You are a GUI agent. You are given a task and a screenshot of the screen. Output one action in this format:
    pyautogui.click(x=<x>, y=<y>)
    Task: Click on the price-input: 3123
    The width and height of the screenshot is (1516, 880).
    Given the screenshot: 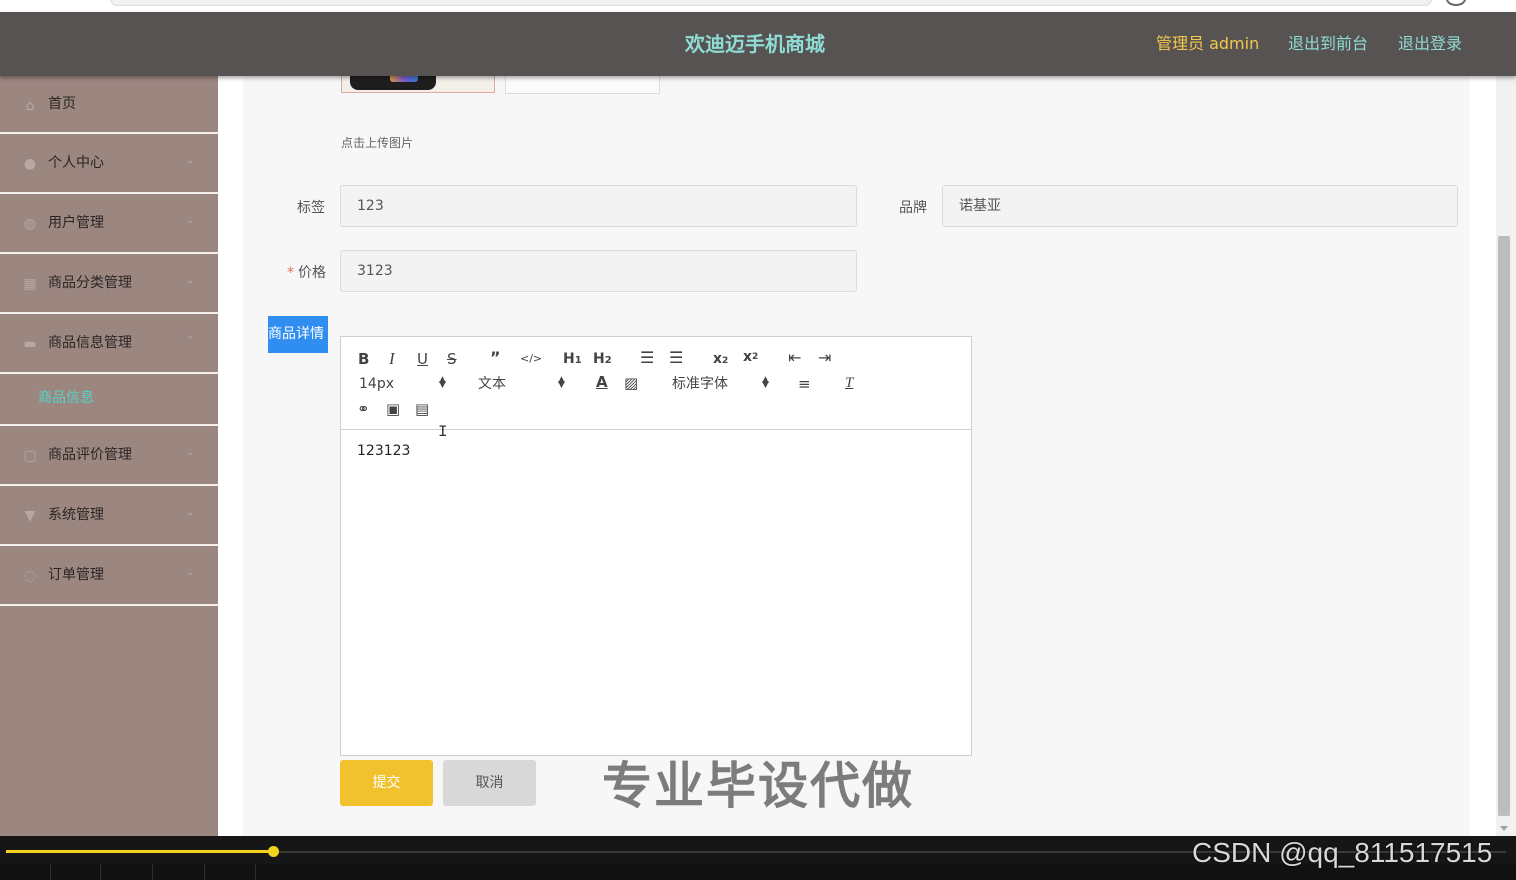 What is the action you would take?
    pyautogui.click(x=598, y=271)
    